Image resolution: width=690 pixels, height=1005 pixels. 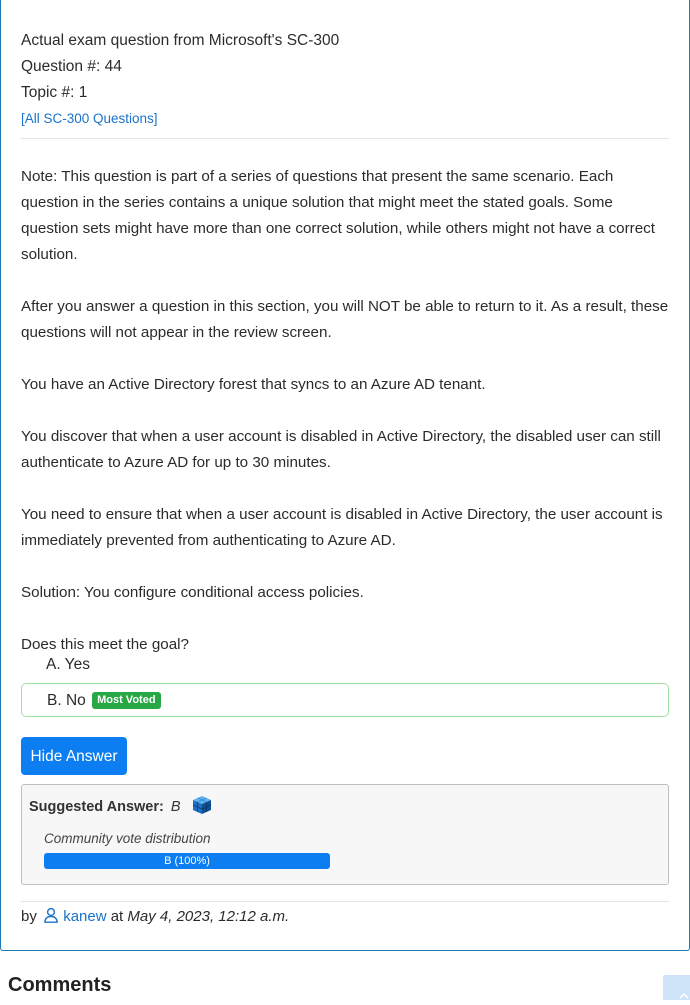 I want to click on choice-a: A. Yes, so click(x=345, y=665).